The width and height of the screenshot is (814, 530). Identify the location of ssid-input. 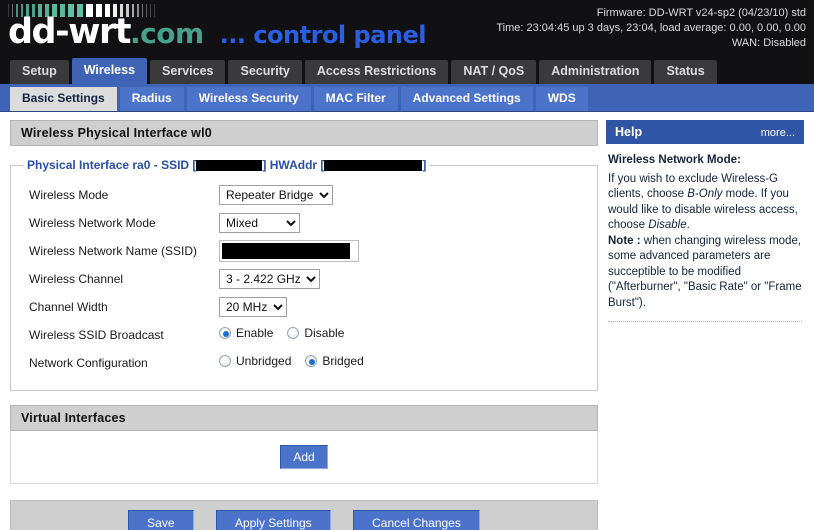
(289, 251).